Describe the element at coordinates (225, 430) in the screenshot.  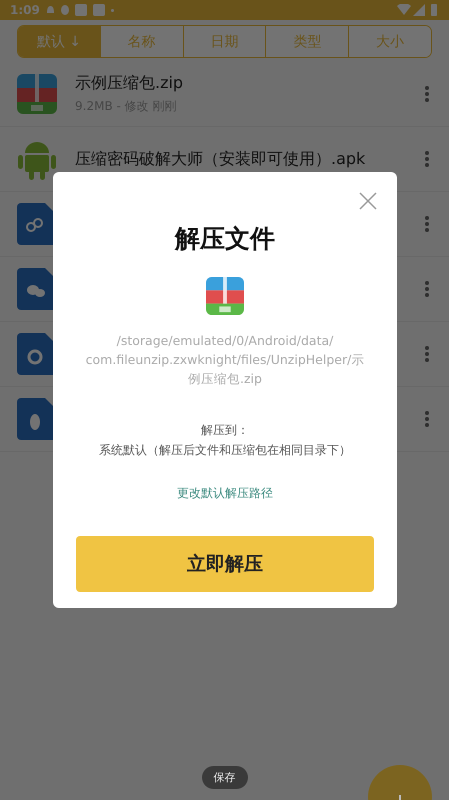
I see `target-label: 解压到：` at that location.